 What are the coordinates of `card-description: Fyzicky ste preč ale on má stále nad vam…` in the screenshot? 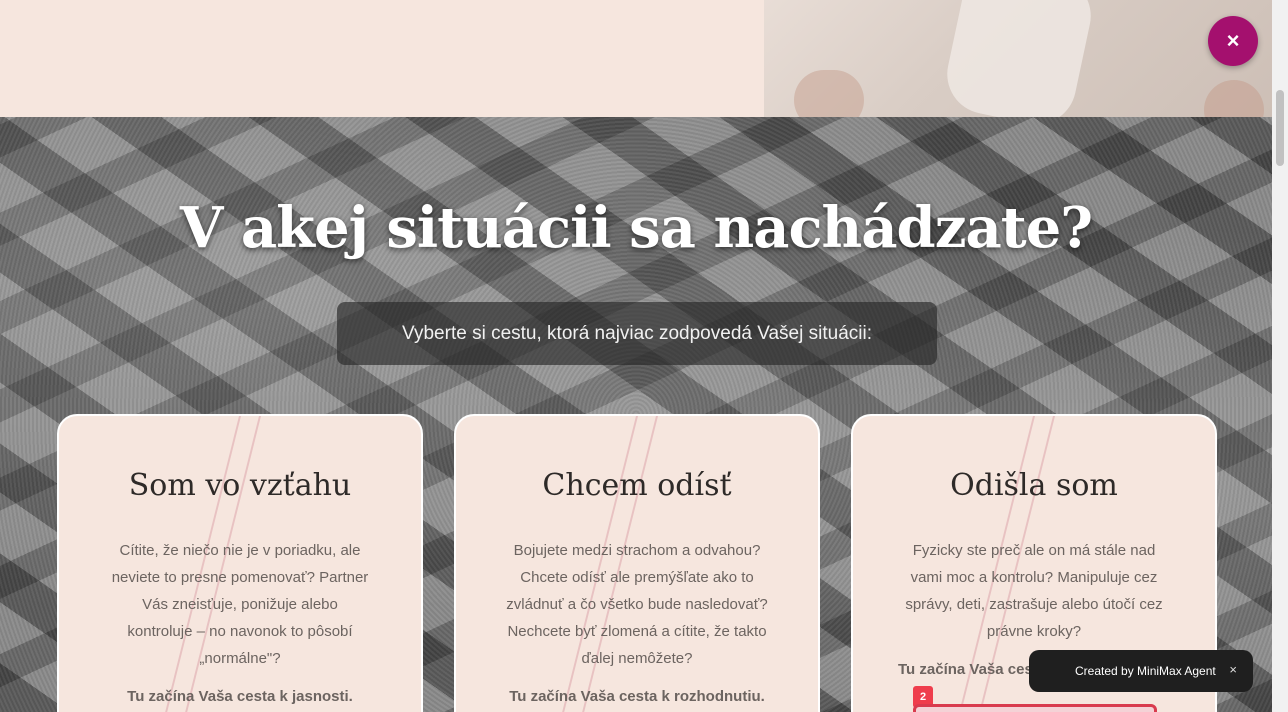 It's located at (1034, 591).